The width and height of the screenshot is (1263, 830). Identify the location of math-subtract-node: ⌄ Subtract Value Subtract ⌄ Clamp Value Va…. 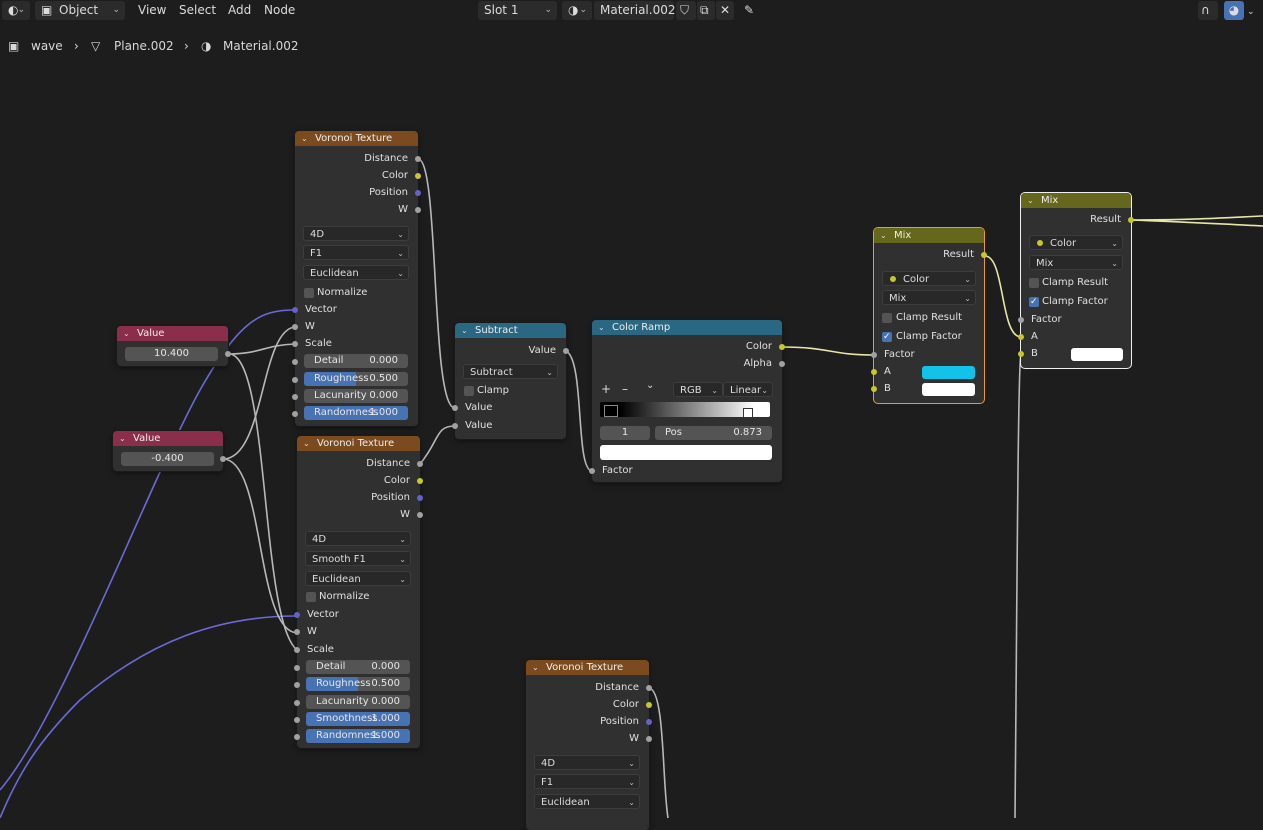
(510, 381).